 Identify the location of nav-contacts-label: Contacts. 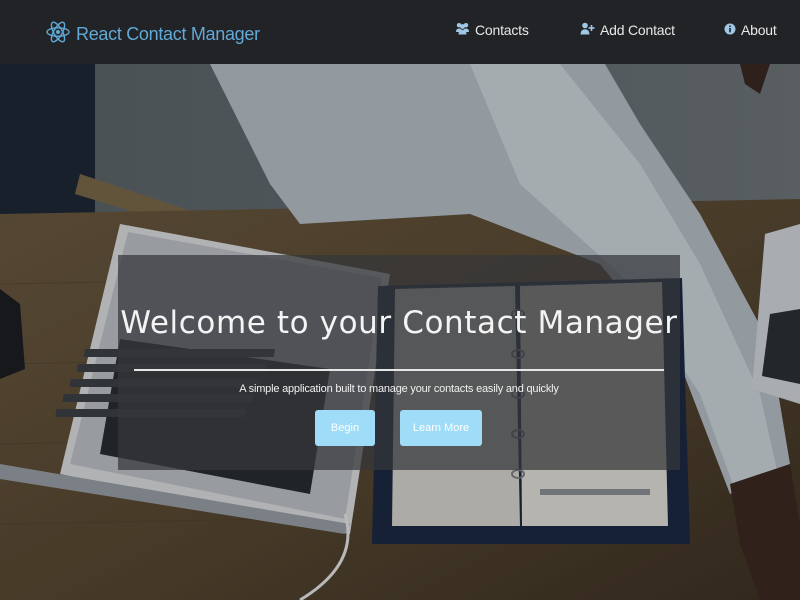
(502, 30).